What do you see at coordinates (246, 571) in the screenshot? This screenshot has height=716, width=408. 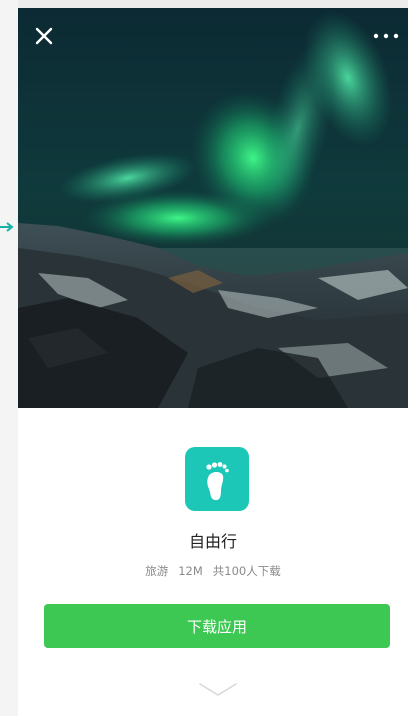 I see `app-downloads: 共100人下载` at bounding box center [246, 571].